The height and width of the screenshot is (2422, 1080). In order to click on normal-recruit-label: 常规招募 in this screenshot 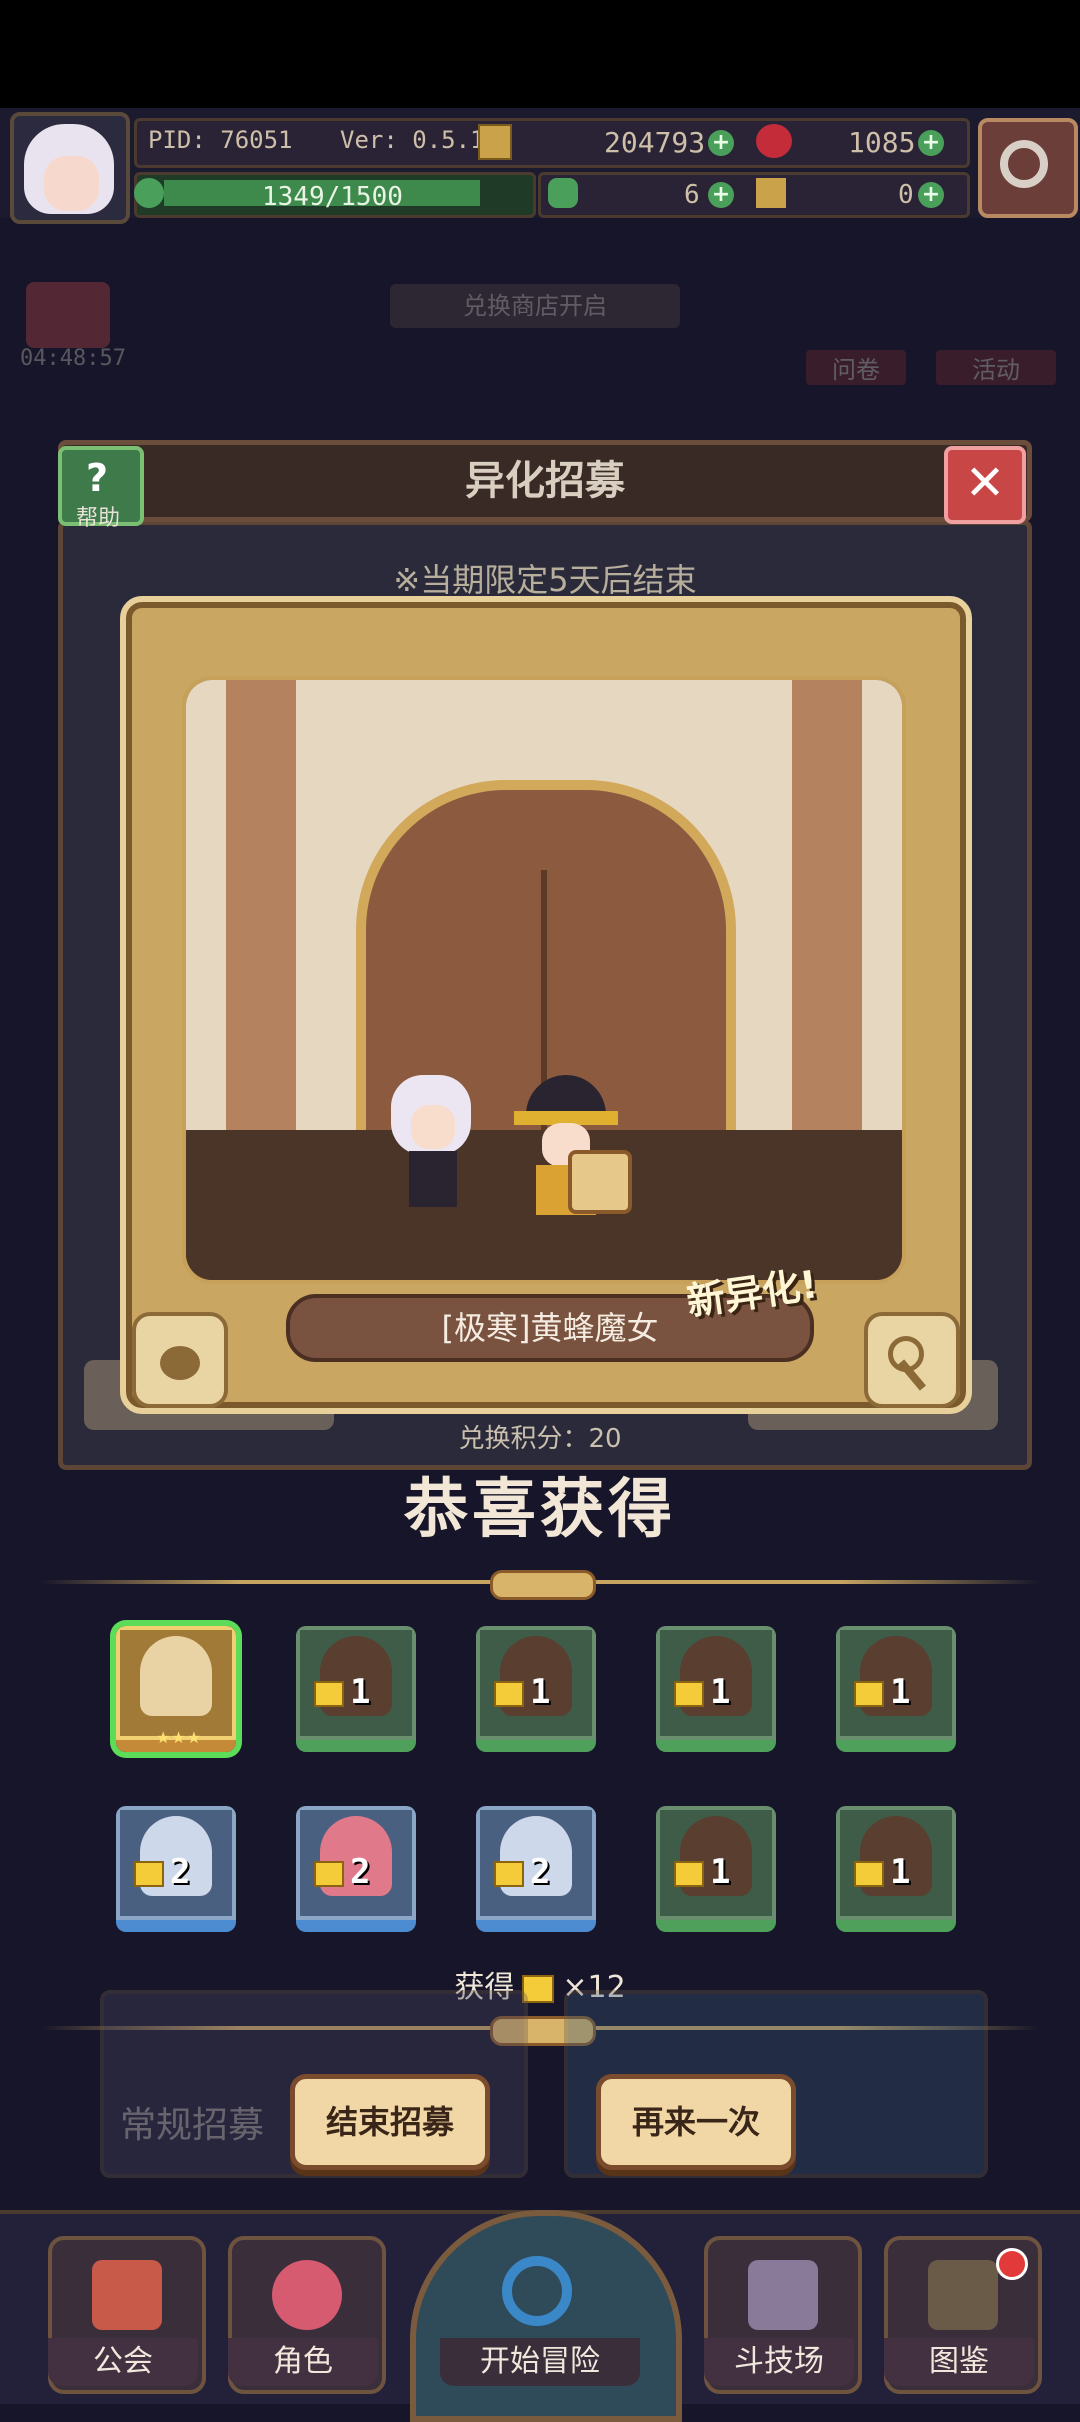, I will do `click(192, 2125)`.